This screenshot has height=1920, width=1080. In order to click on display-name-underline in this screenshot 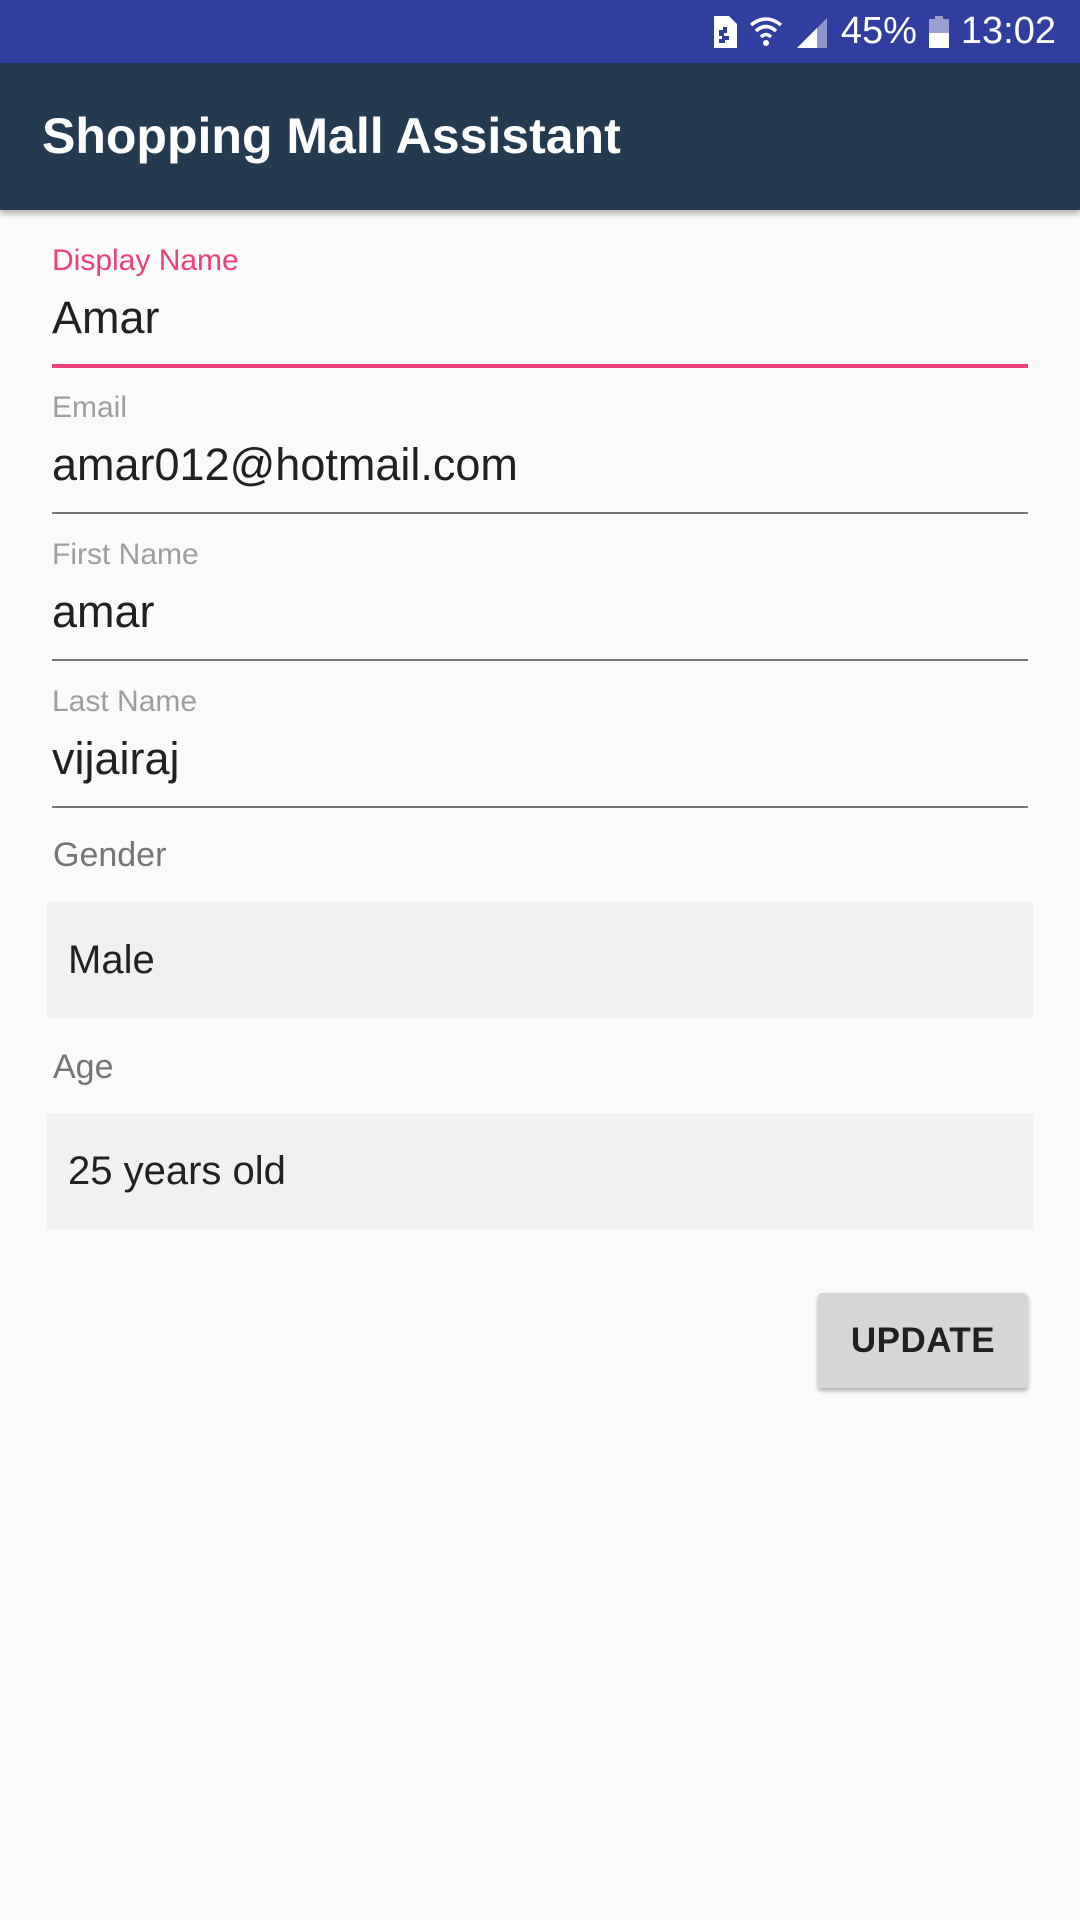, I will do `click(540, 366)`.